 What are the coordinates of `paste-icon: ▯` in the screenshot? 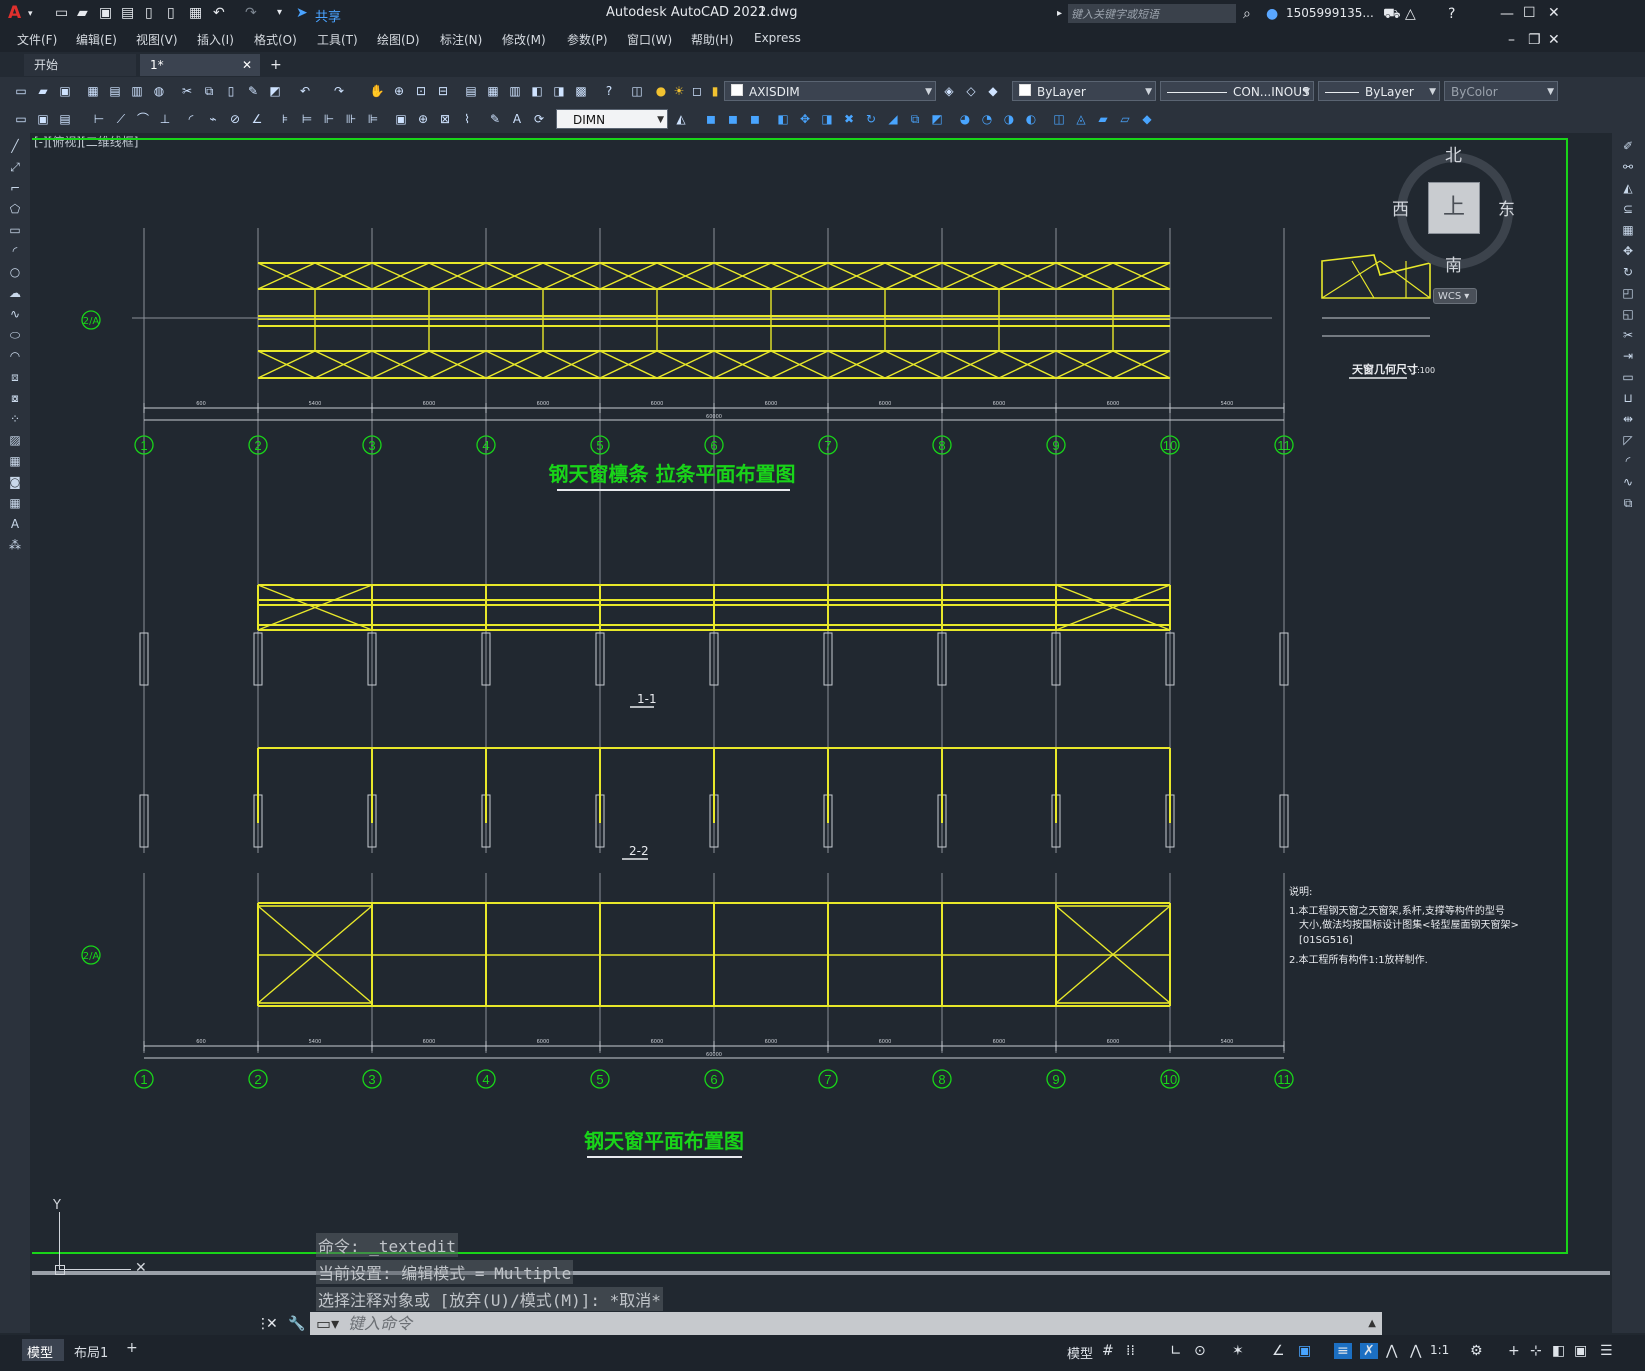 It's located at (231, 91).